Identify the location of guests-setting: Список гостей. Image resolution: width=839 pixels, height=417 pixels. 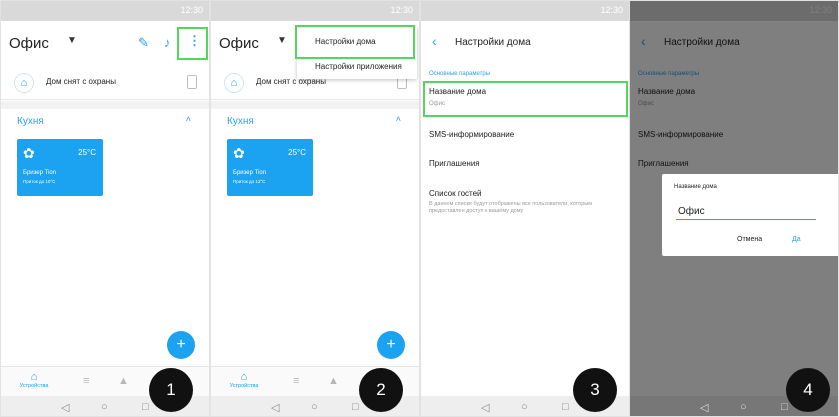
(455, 193).